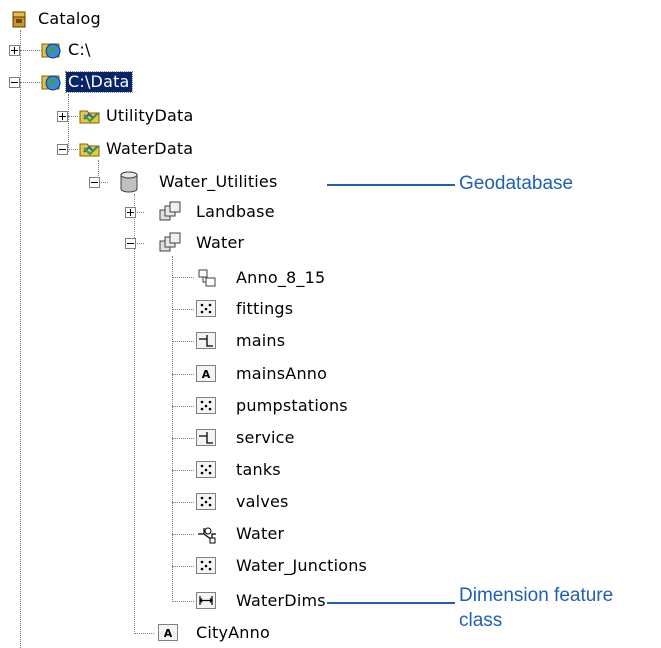  What do you see at coordinates (235, 211) in the screenshot?
I see `tree-item-label: Landbase` at bounding box center [235, 211].